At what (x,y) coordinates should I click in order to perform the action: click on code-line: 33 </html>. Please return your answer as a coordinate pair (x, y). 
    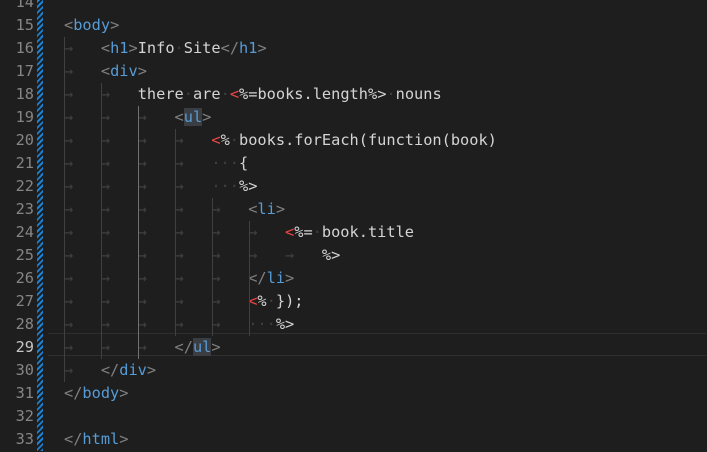
    Looking at the image, I should click on (353, 439).